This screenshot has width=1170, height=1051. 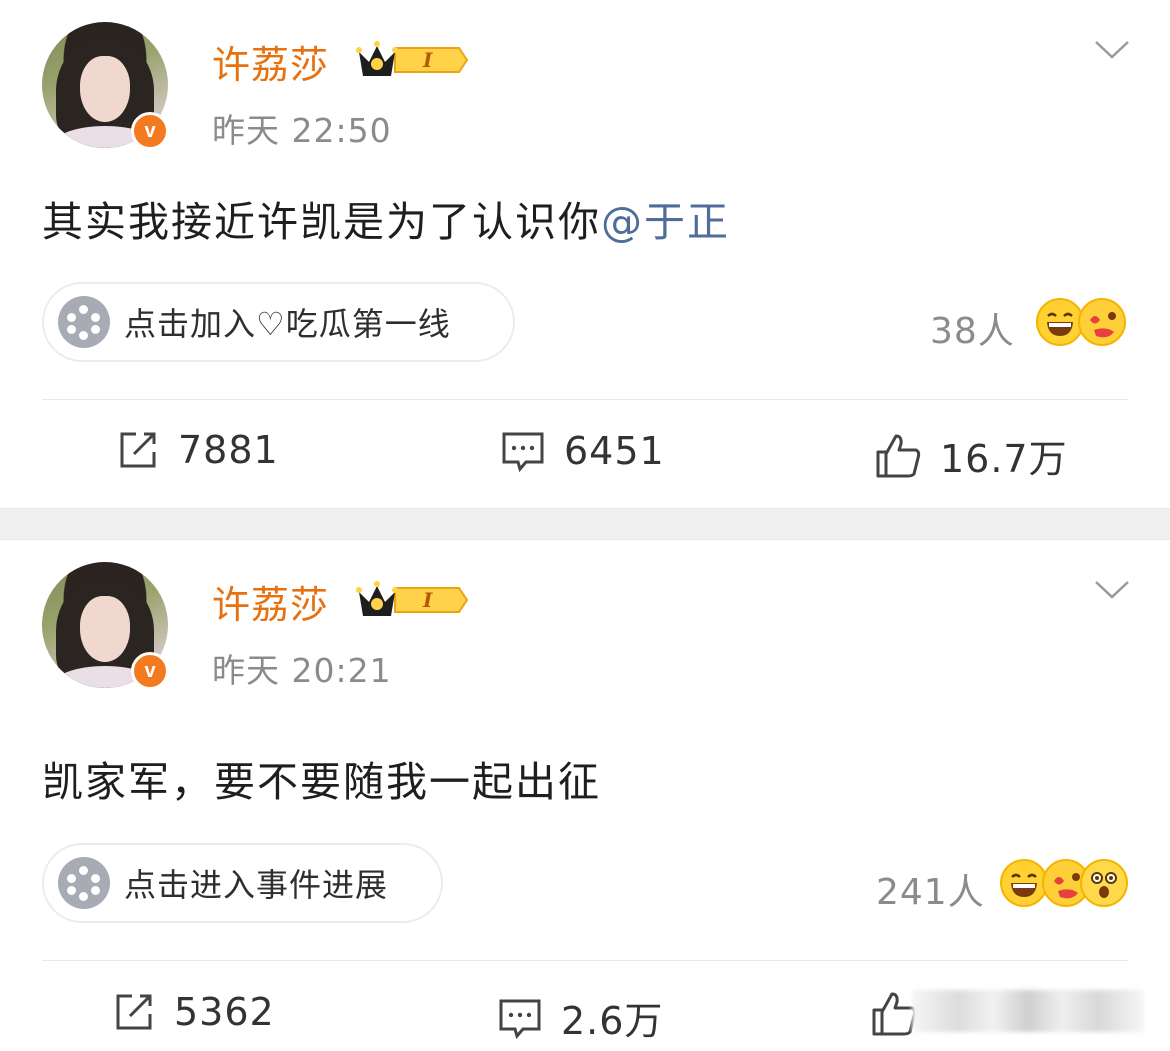 I want to click on repost-count: 5362, so click(x=224, y=1012).